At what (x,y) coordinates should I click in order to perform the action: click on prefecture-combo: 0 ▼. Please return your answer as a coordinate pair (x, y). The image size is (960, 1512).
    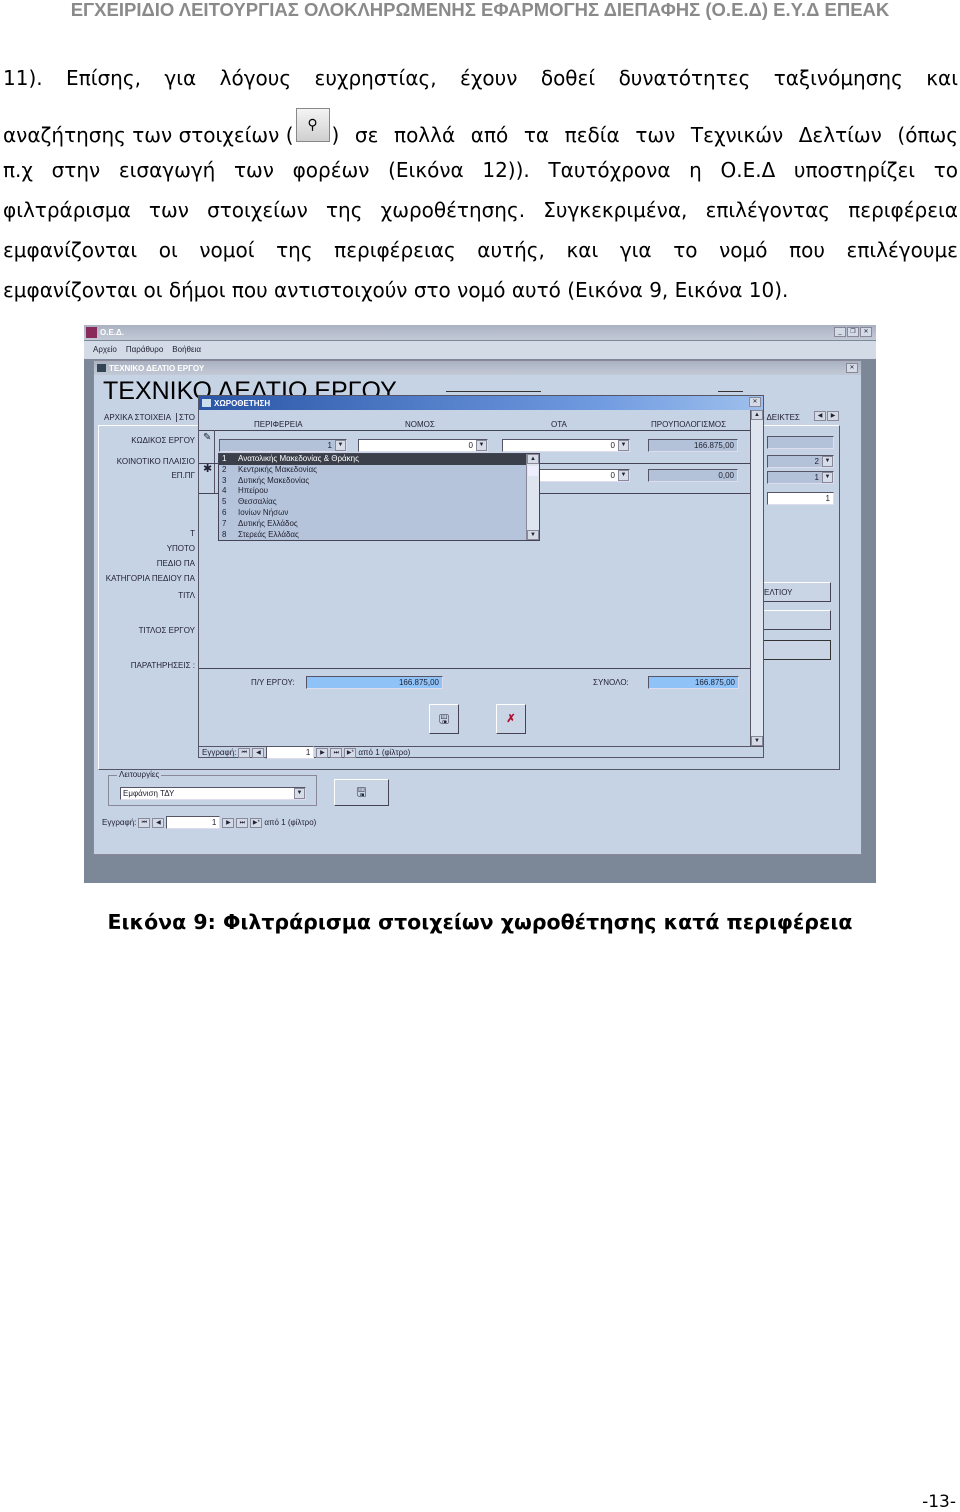
    Looking at the image, I should click on (423, 445).